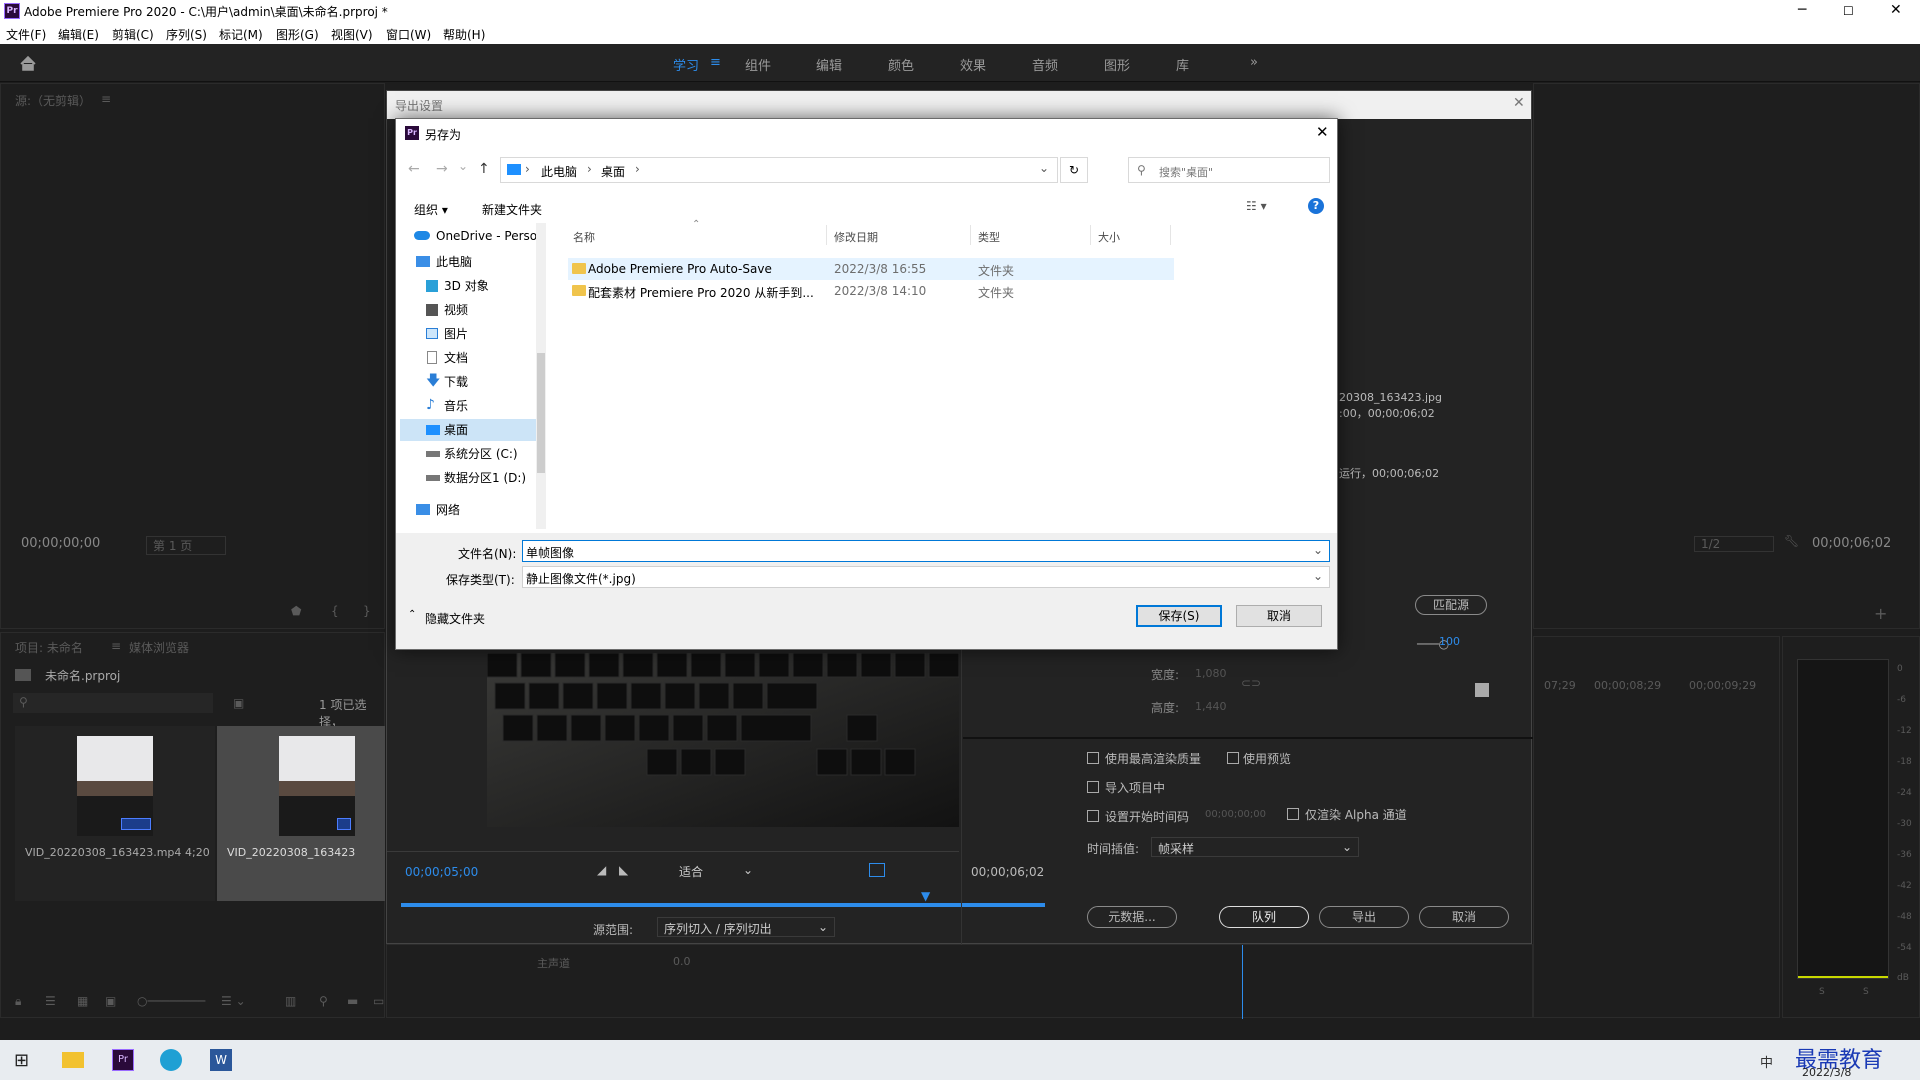 The image size is (1920, 1080). I want to click on nav-item-music: ♪ 音乐, so click(469, 406).